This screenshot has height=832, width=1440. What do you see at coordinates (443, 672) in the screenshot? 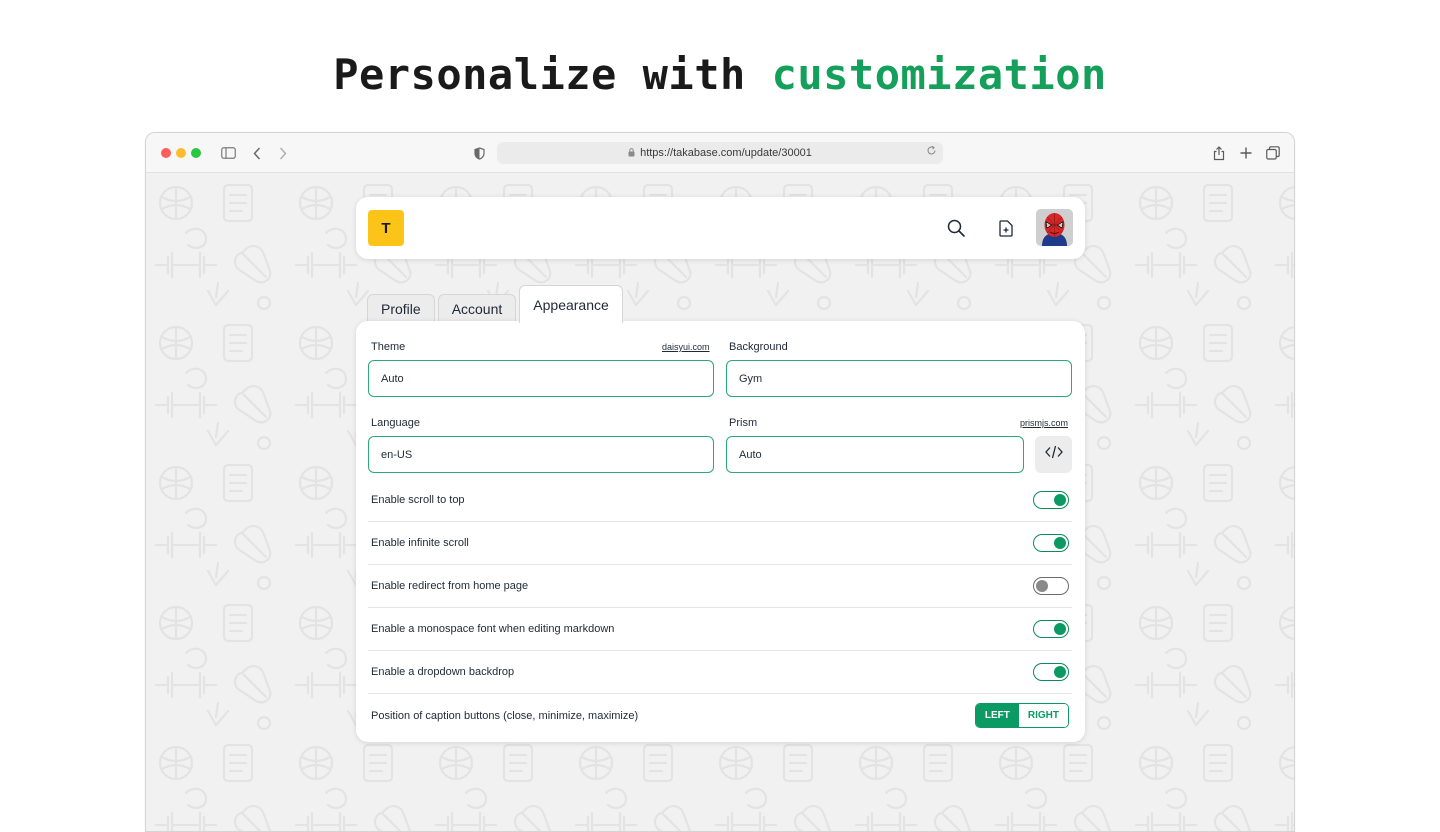
I see `setting-label: Enable a dropdown backdrop` at bounding box center [443, 672].